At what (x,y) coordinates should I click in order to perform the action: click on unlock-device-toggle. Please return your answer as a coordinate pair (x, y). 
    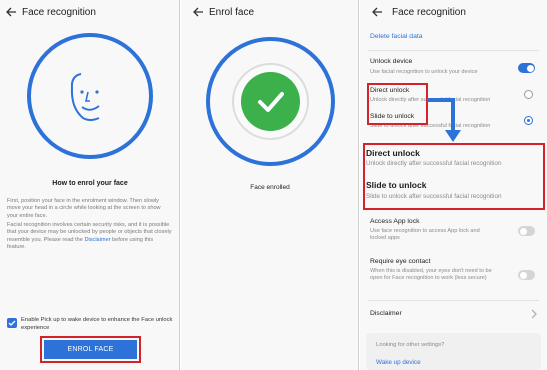
    Looking at the image, I should click on (526, 68).